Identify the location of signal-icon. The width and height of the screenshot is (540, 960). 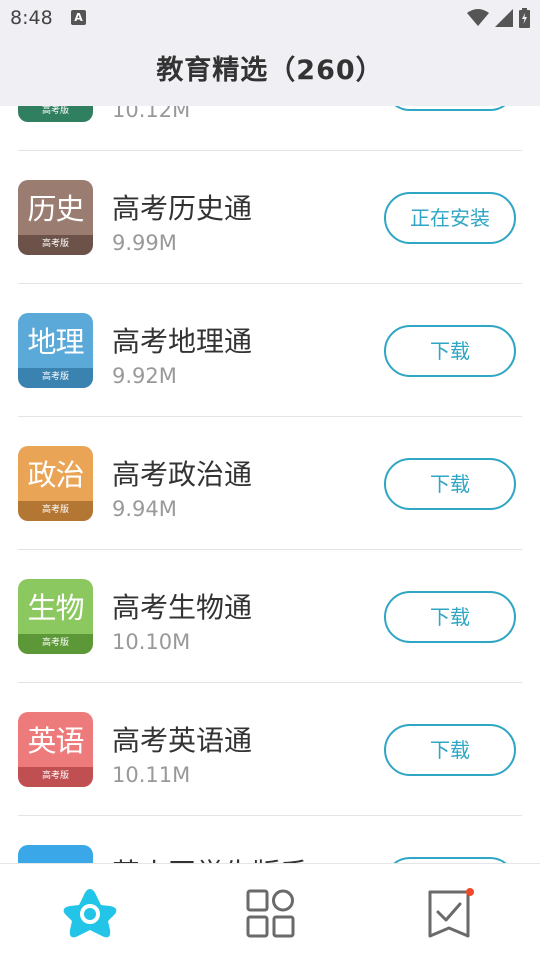
(504, 18).